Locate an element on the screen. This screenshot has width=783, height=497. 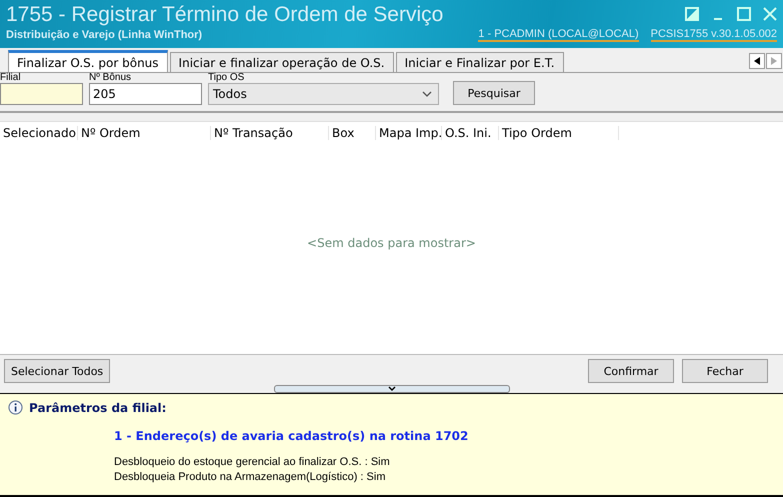
left-arrow-icon is located at coordinates (757, 61).